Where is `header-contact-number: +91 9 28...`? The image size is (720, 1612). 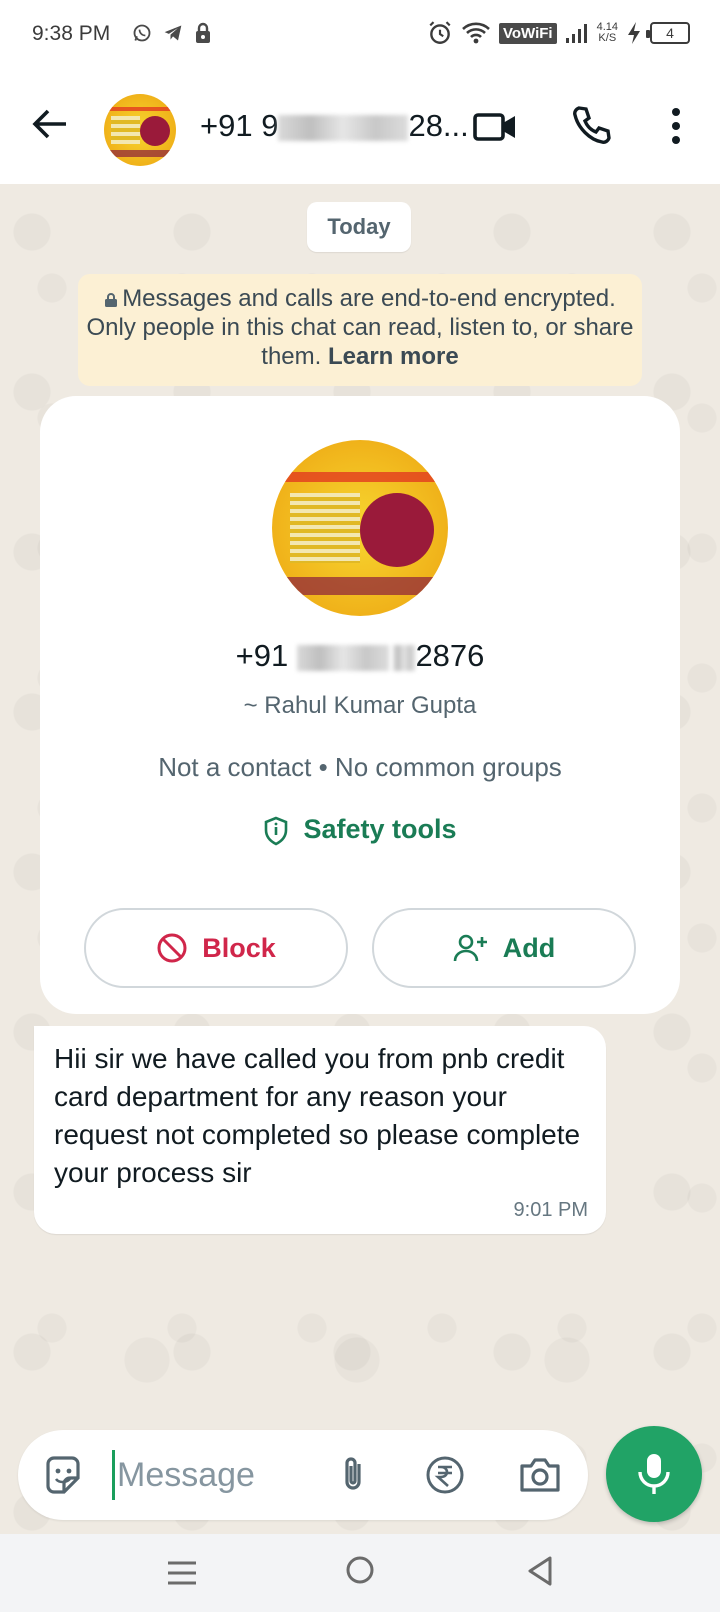
header-contact-number: +91 9 28... is located at coordinates (334, 126).